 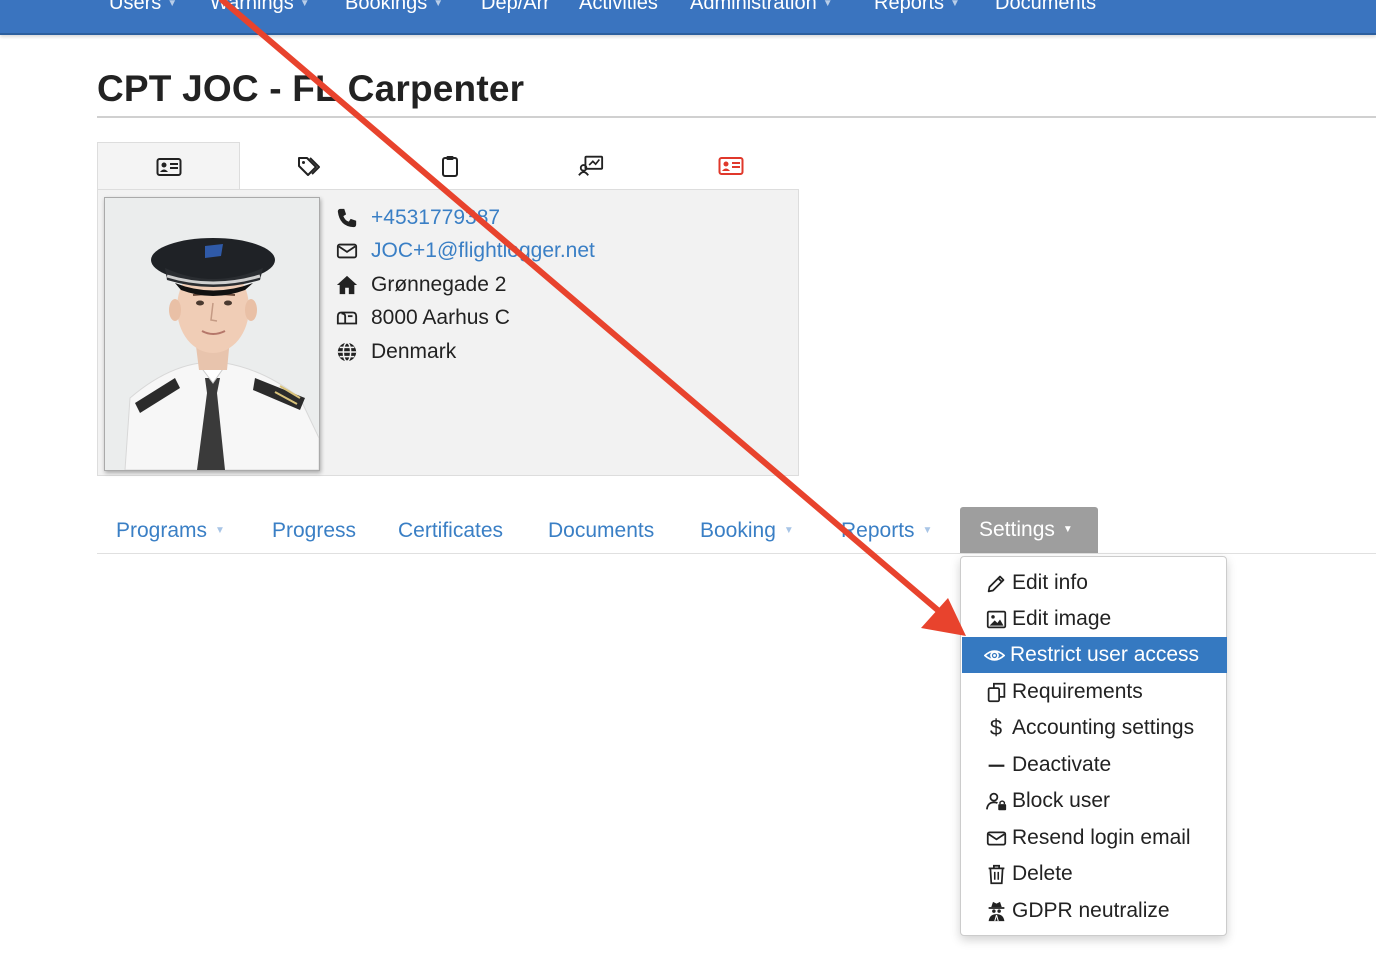 I want to click on trash-icon, so click(x=996, y=874).